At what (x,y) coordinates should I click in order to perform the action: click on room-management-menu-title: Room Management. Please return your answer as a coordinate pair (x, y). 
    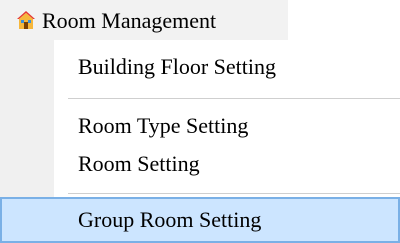
    Looking at the image, I should click on (115, 21).